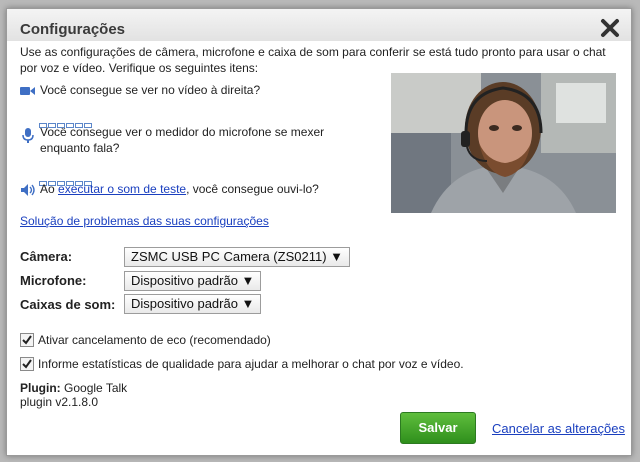  Describe the element at coordinates (28, 190) in the screenshot. I see `speaker-icon` at that location.